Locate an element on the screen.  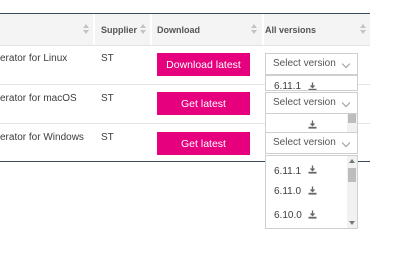
version-dropdown-list: 6.11.1 6.11.0 6.10.0 is located at coordinates (311, 192).